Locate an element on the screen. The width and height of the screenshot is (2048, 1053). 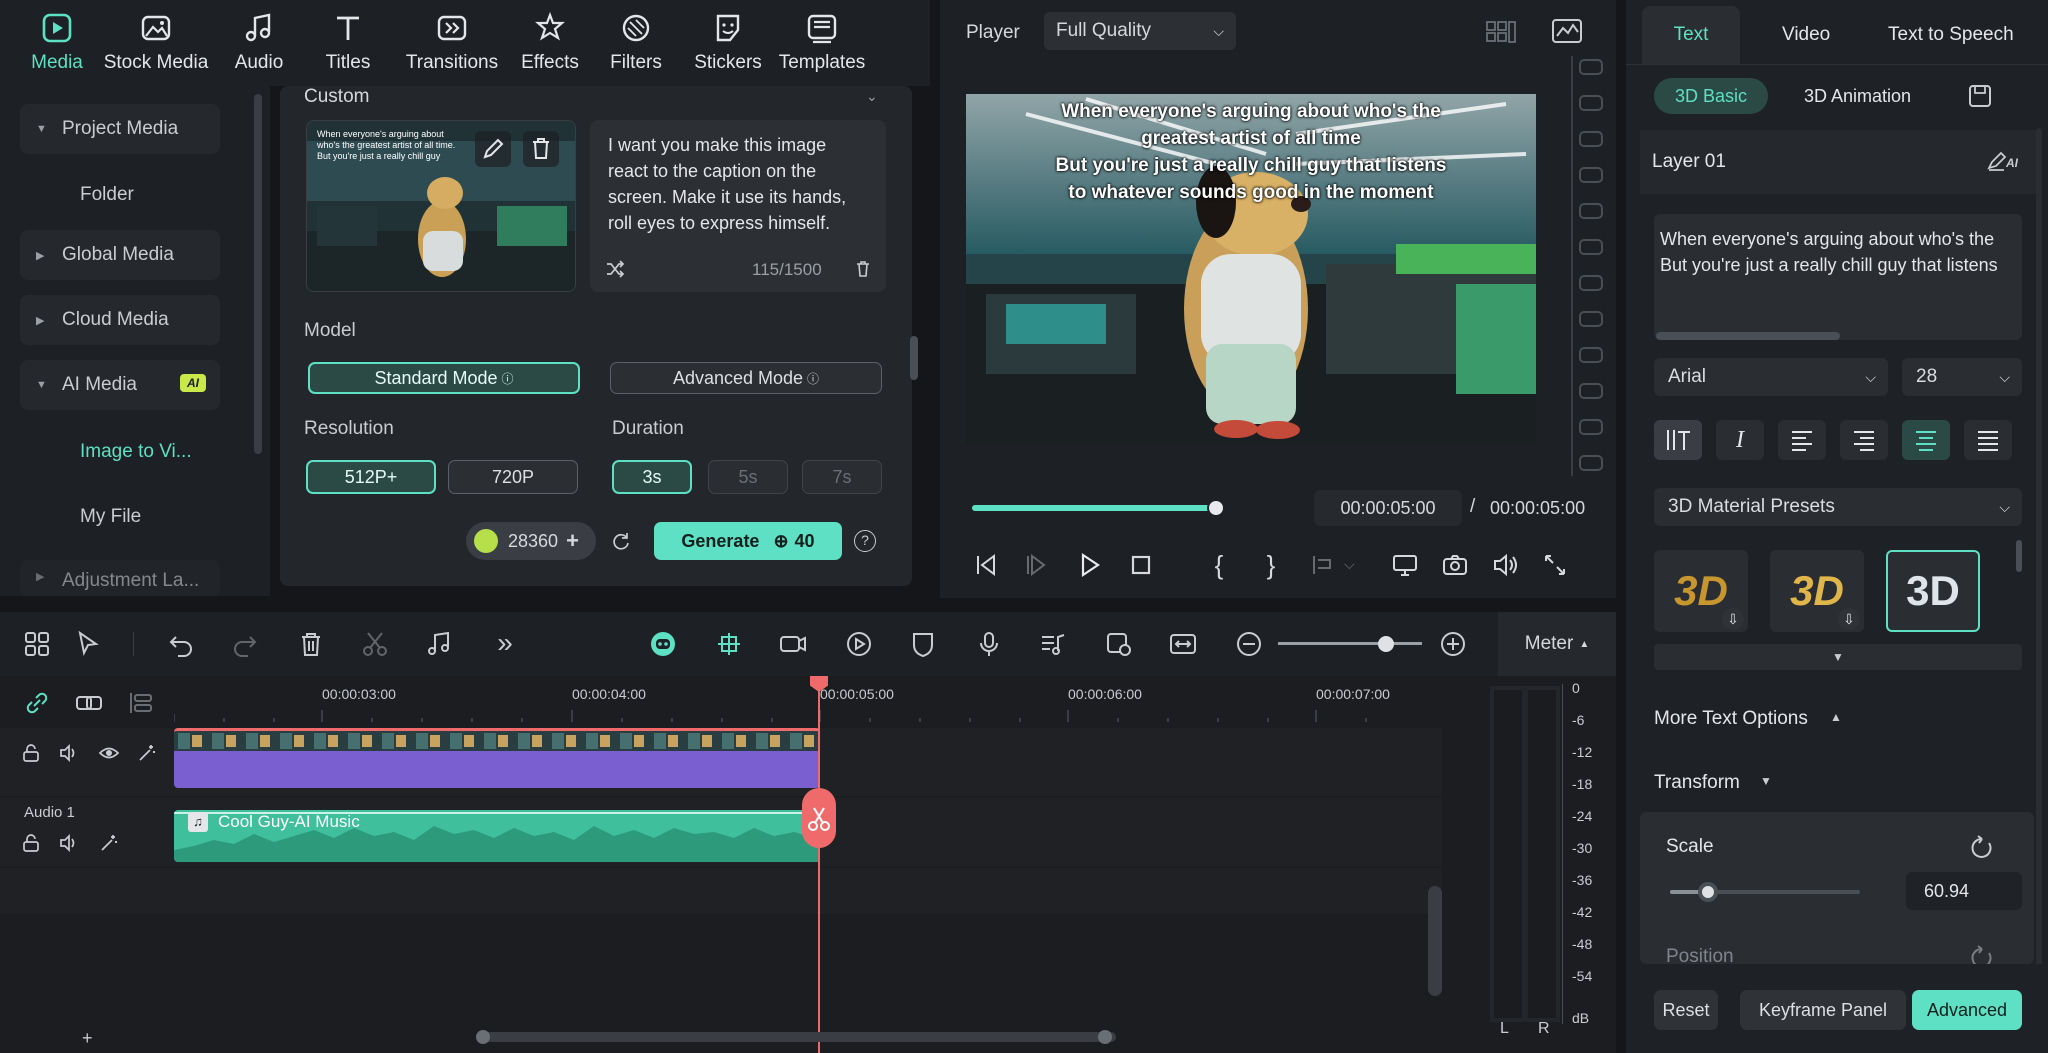
redo-icon is located at coordinates (245, 644).